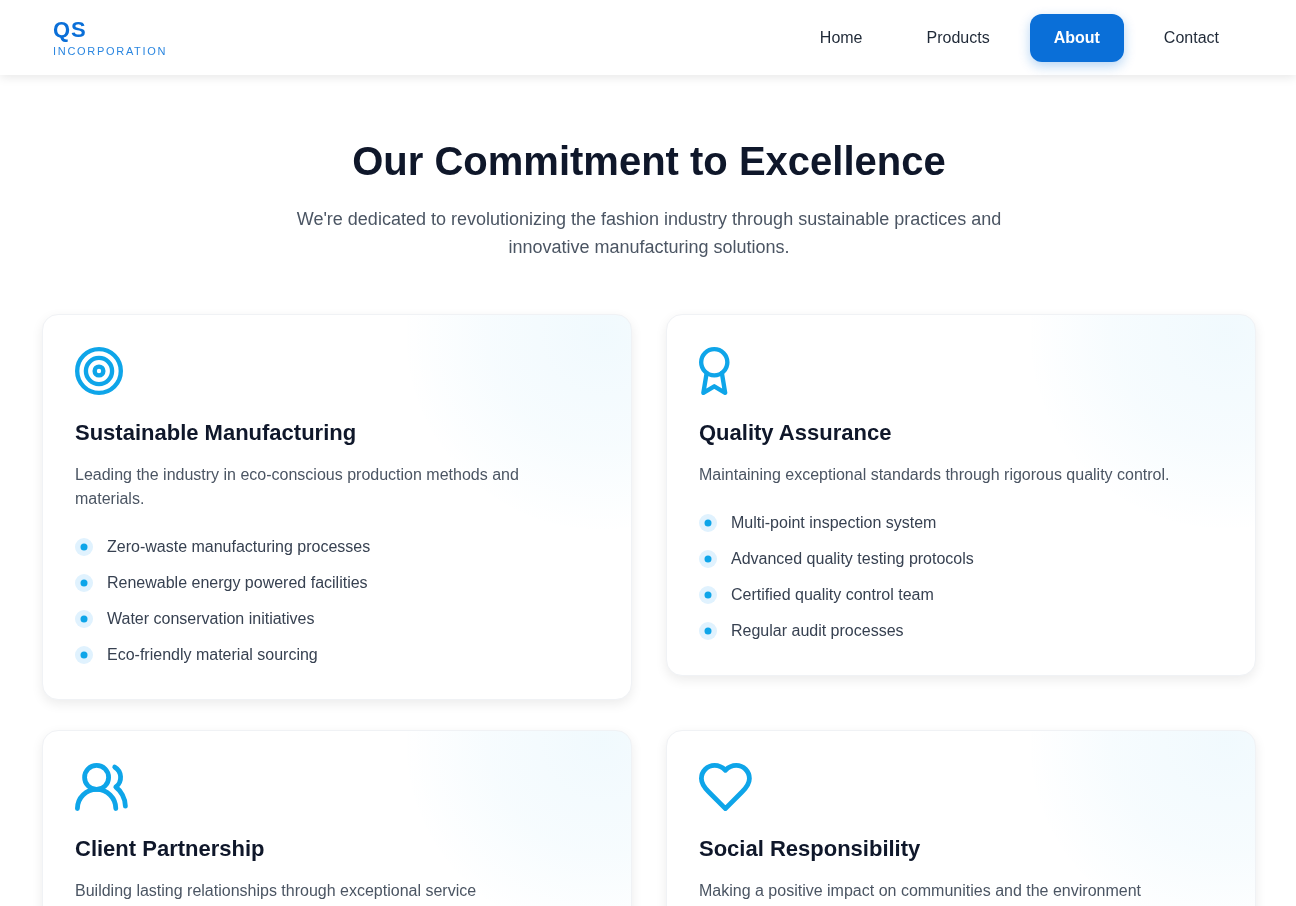  Describe the element at coordinates (725, 787) in the screenshot. I see `heart-icon` at that location.